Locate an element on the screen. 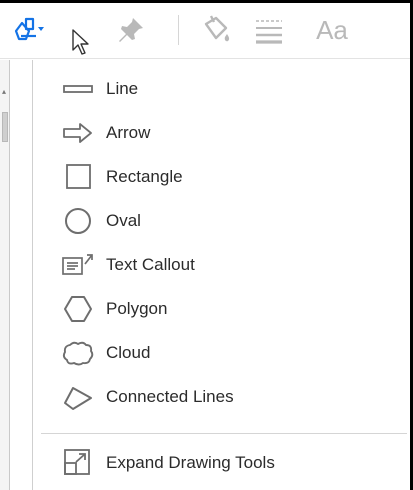  oval-icon is located at coordinates (78, 221).